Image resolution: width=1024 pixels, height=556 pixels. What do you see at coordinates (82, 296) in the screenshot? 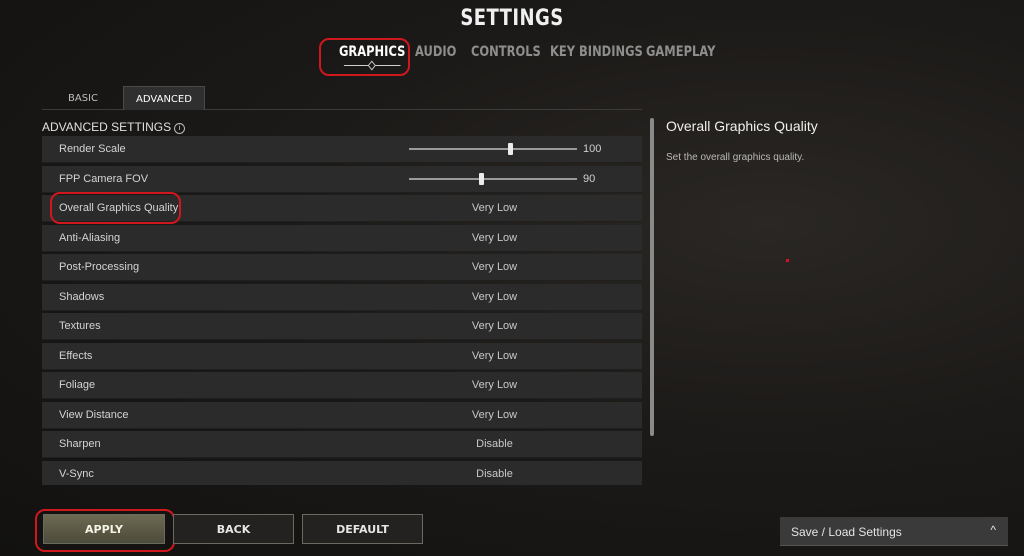
I see `setting-label: Shadows` at bounding box center [82, 296].